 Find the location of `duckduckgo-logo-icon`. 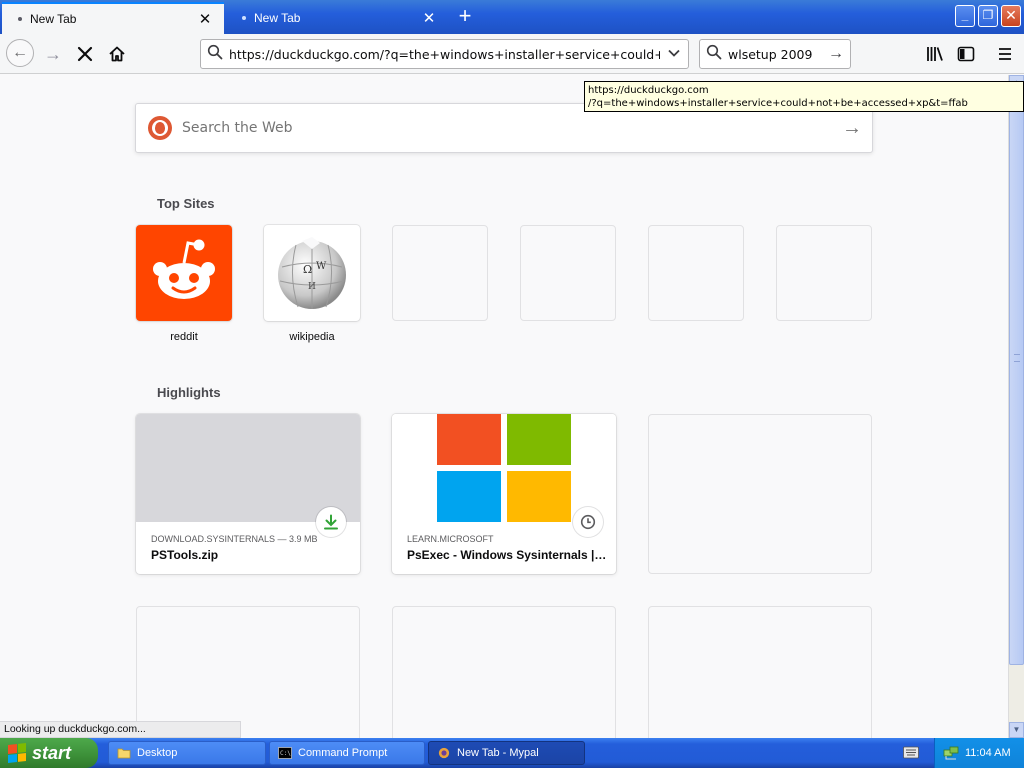

duckduckgo-logo-icon is located at coordinates (160, 128).